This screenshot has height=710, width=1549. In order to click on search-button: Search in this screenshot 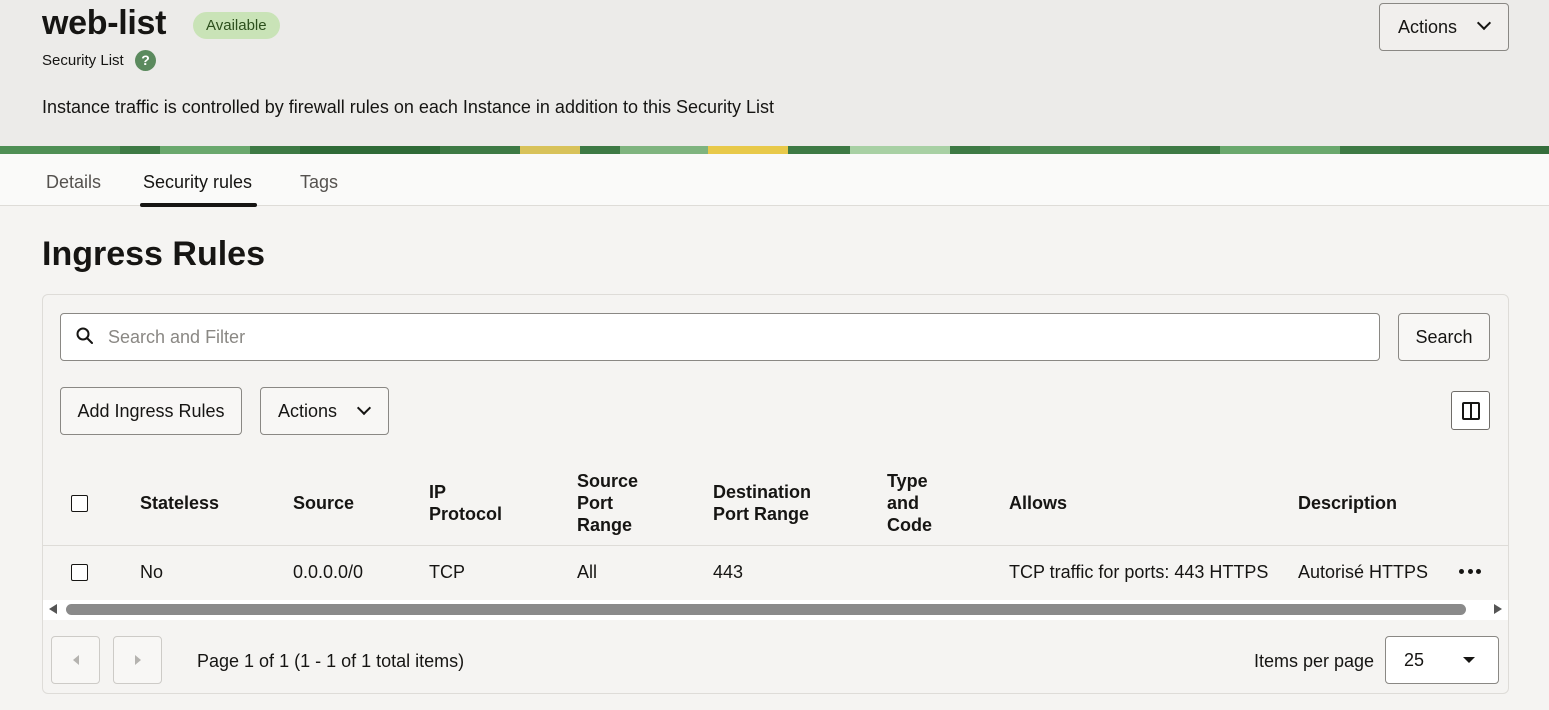, I will do `click(1444, 337)`.